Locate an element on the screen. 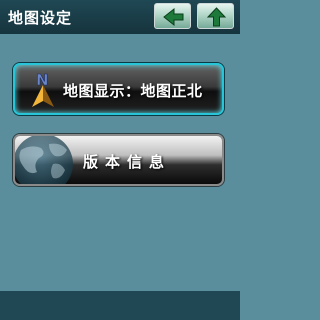 Image resolution: width=320 pixels, height=320 pixels. version-info-button: 版本信息 is located at coordinates (118, 160).